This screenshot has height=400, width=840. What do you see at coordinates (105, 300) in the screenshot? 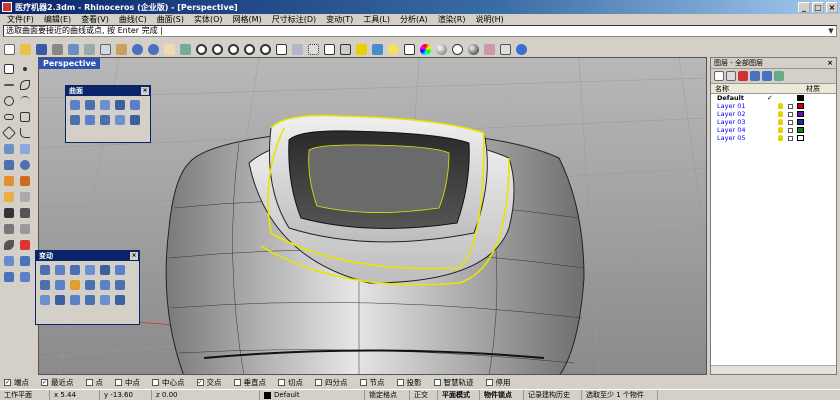
I see `project-icon` at bounding box center [105, 300].